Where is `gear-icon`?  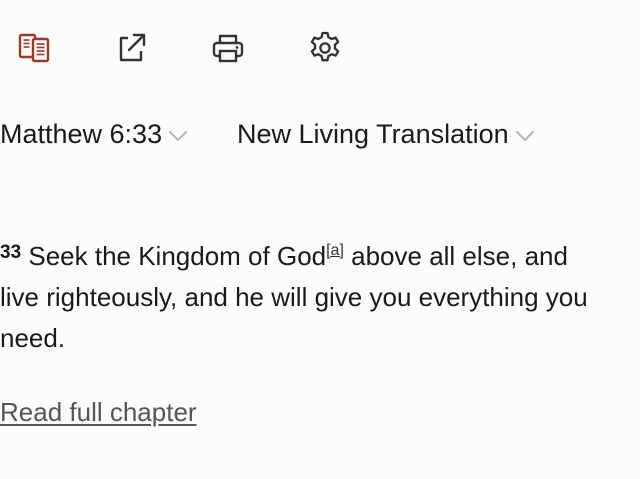
gear-icon is located at coordinates (325, 46).